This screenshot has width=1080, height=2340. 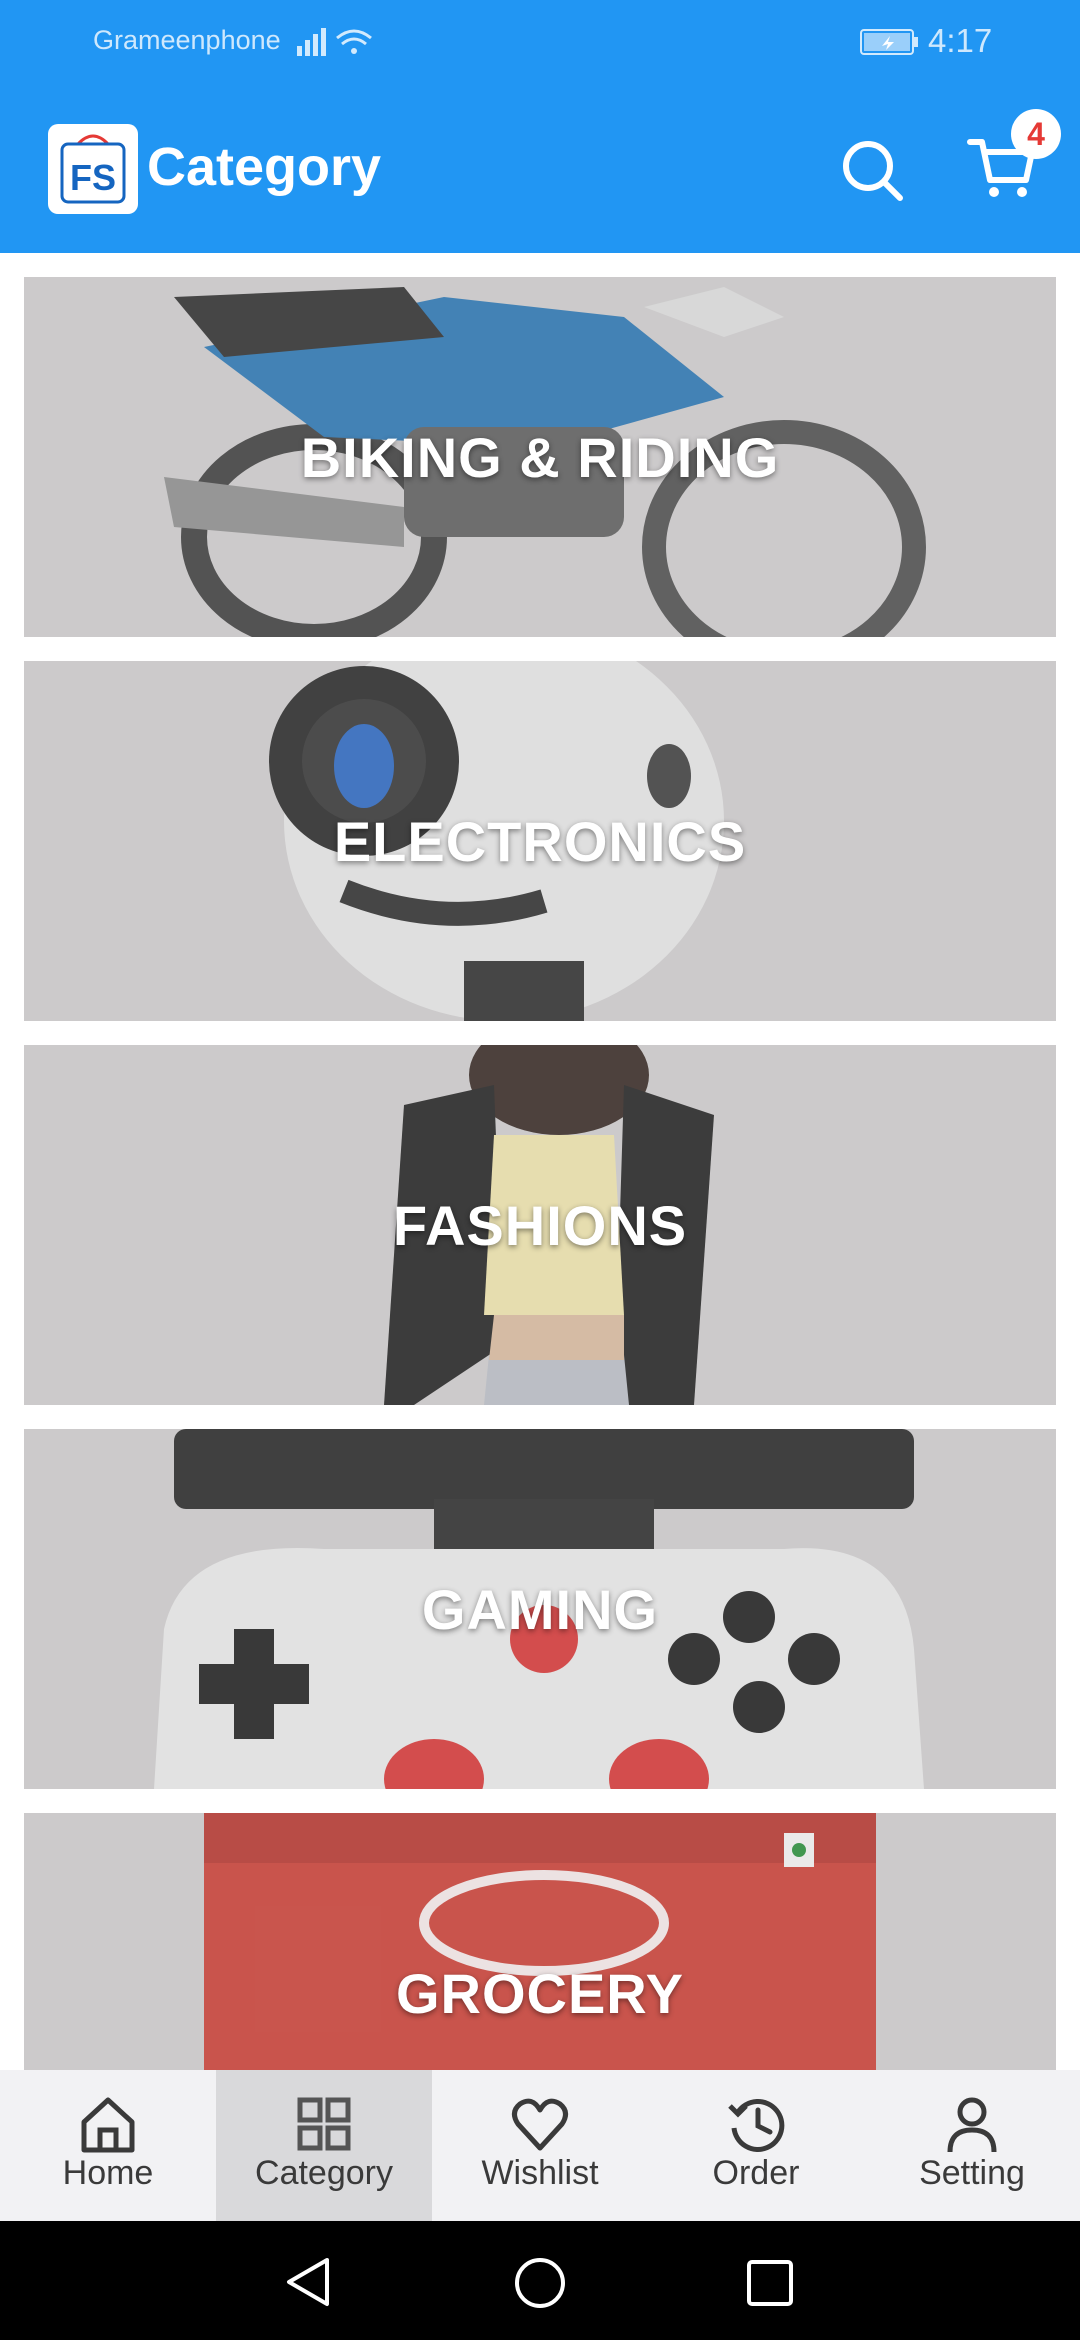 I want to click on nav-wishlist: Wishlist, so click(x=540, y=2145).